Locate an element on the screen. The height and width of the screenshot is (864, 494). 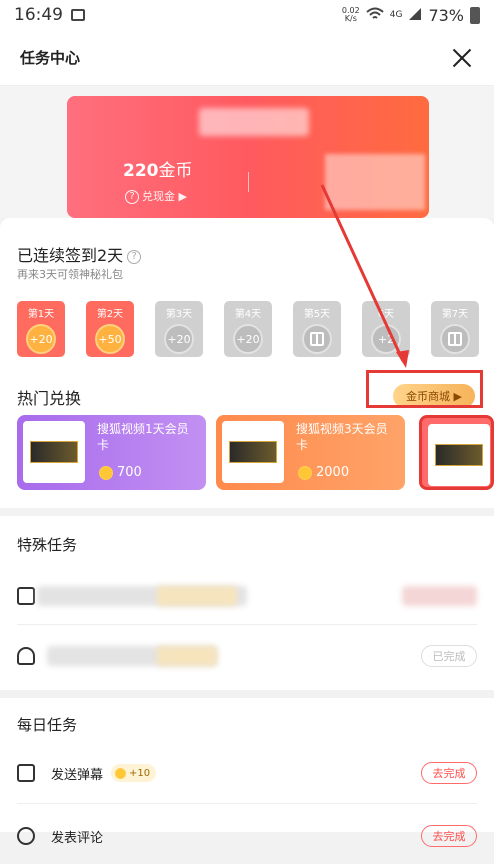
network-speed: 0.02 K/s is located at coordinates (351, 15).